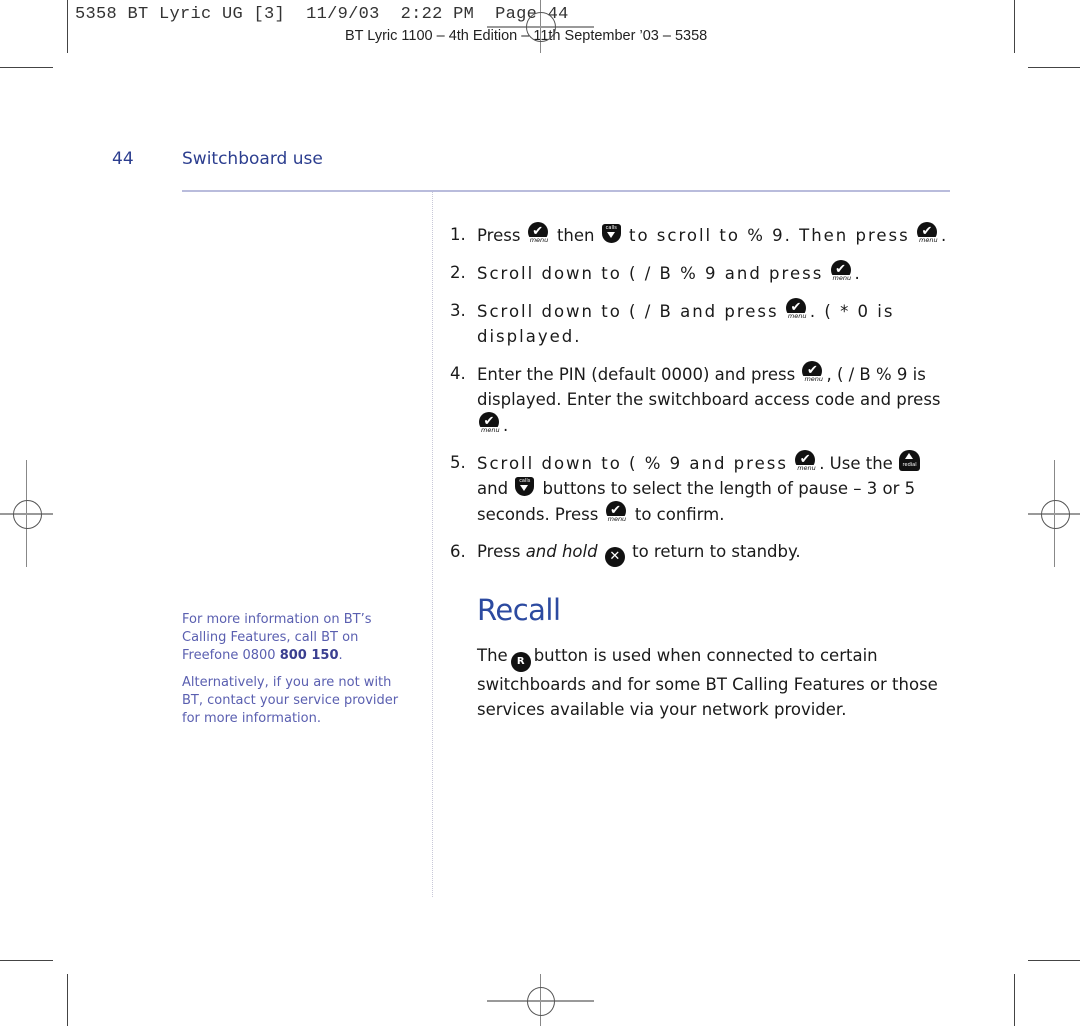 Image resolution: width=1080 pixels, height=1026 pixels. I want to click on step-text: to scroll to % 9. Then press, so click(769, 235).